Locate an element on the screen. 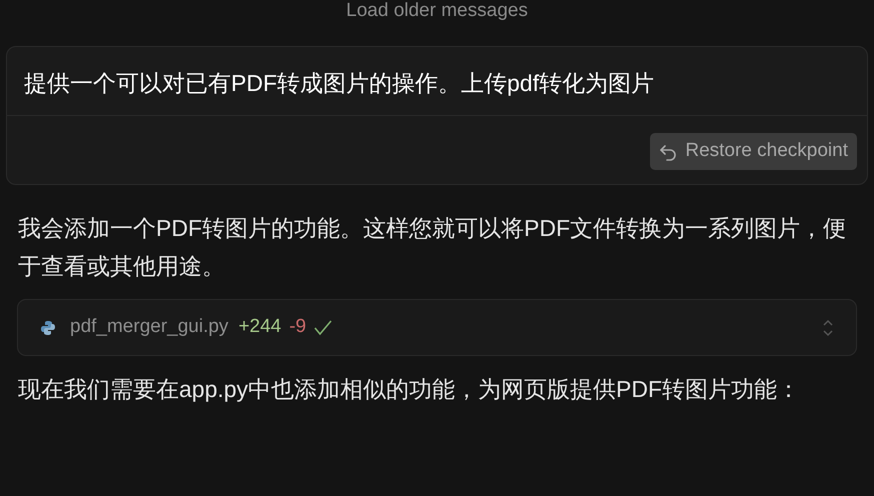  undo-icon is located at coordinates (668, 151).